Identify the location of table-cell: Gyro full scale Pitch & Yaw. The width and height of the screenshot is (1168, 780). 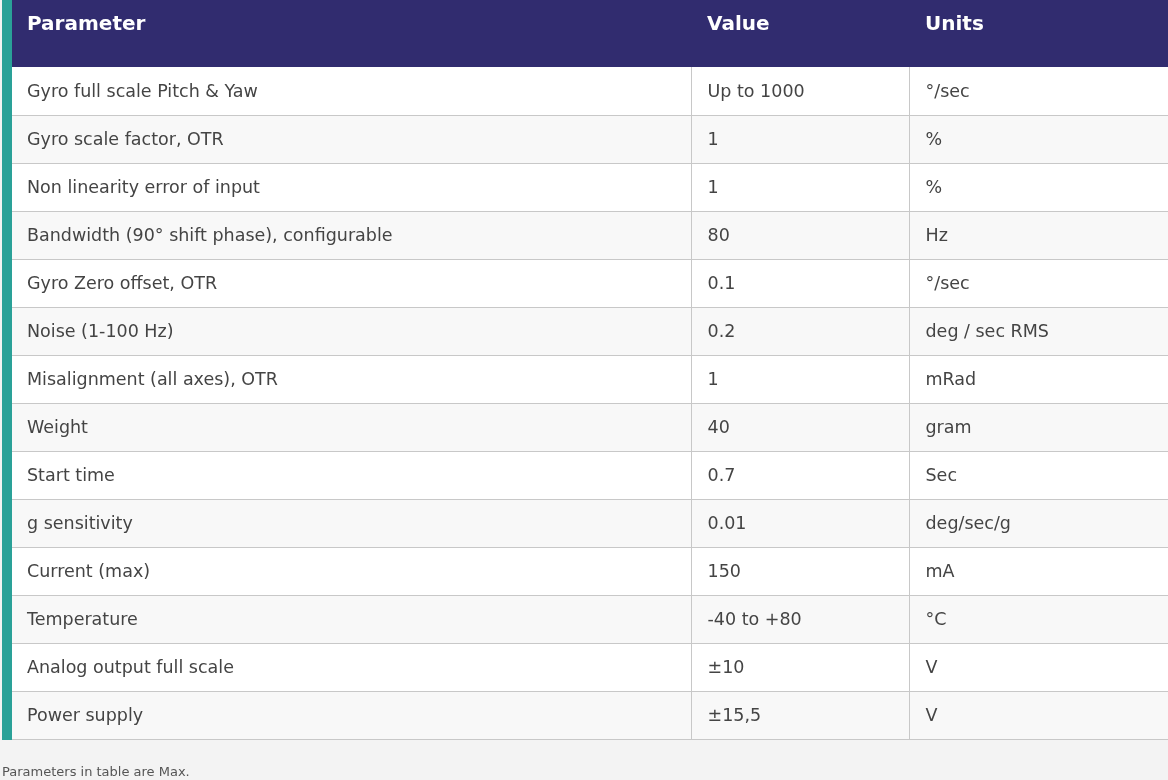
(351, 91).